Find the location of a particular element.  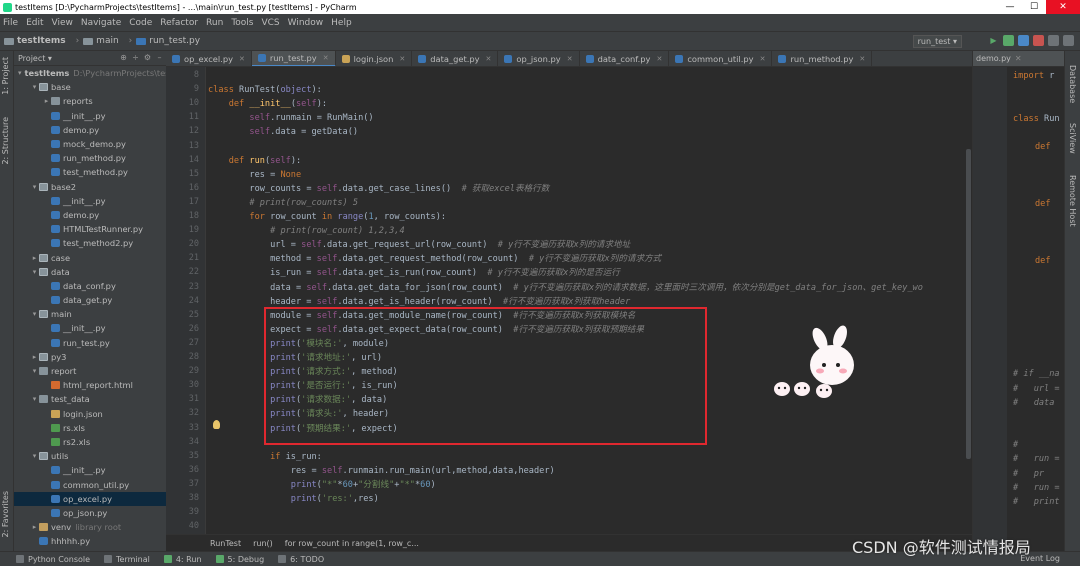

tree-item: common_util.py is located at coordinates (90, 484).